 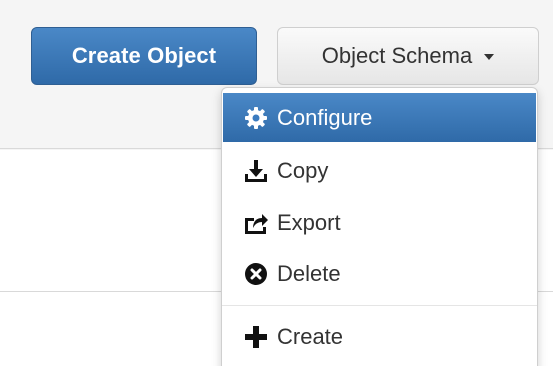 I want to click on menu-item-label: Configure, so click(x=325, y=117).